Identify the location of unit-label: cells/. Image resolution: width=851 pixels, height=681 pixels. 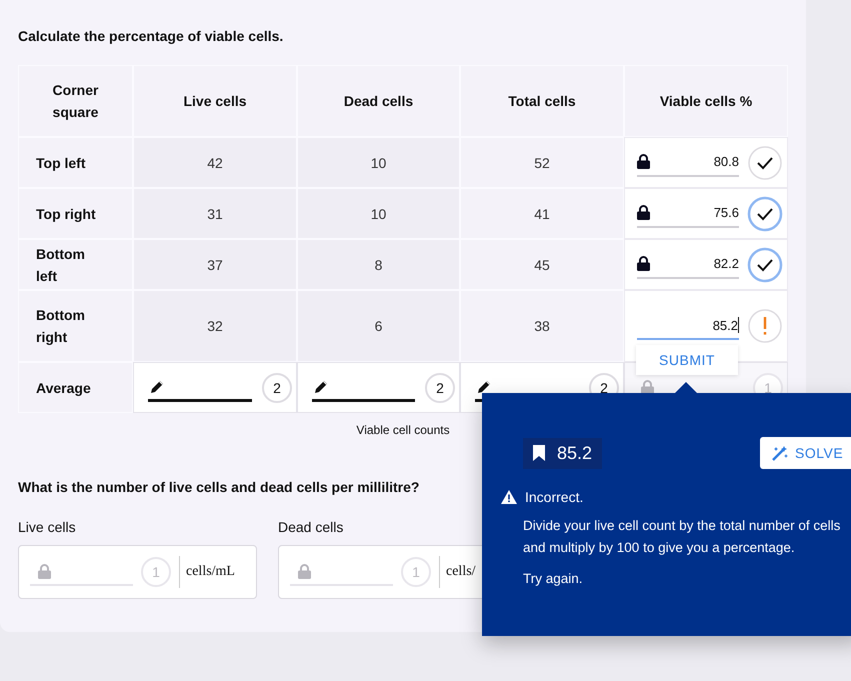
(457, 572).